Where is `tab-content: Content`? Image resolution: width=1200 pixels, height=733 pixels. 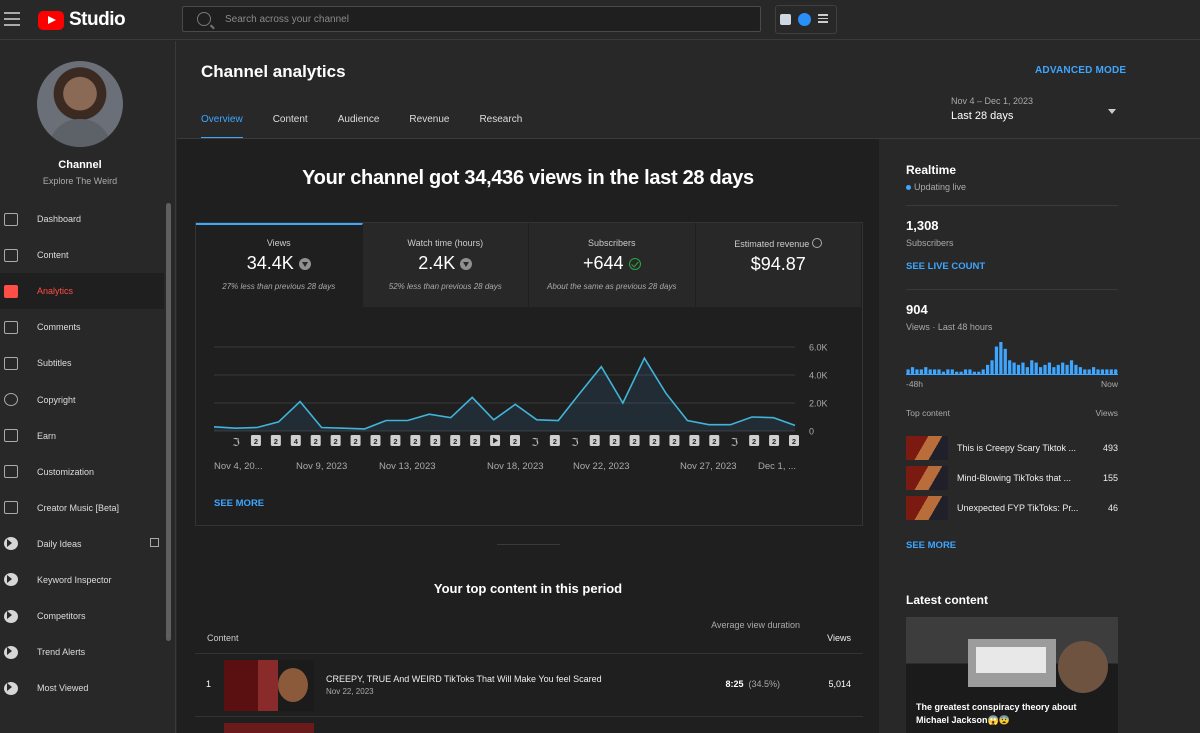
tab-content: Content is located at coordinates (290, 126).